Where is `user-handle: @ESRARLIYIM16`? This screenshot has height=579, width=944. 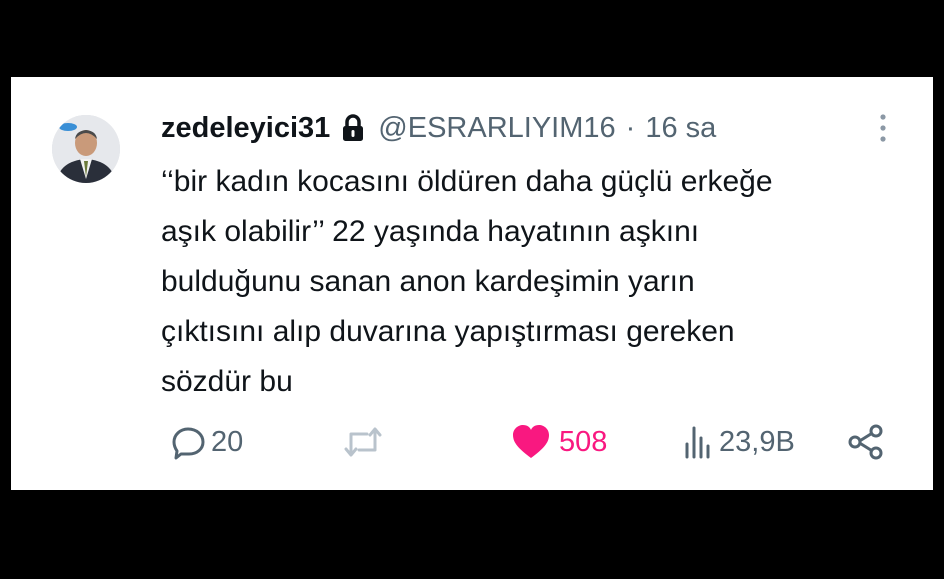 user-handle: @ESRARLIYIM16 is located at coordinates (496, 128).